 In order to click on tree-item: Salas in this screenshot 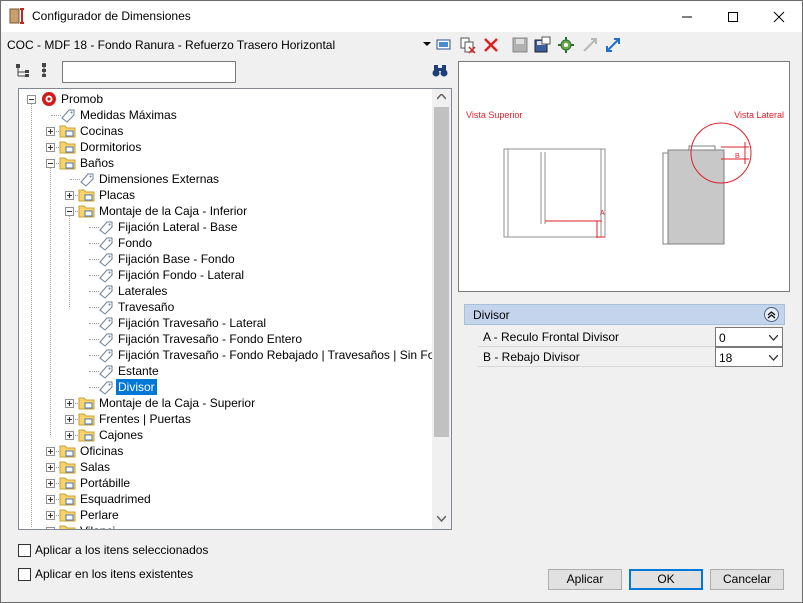, I will do `click(225, 467)`.